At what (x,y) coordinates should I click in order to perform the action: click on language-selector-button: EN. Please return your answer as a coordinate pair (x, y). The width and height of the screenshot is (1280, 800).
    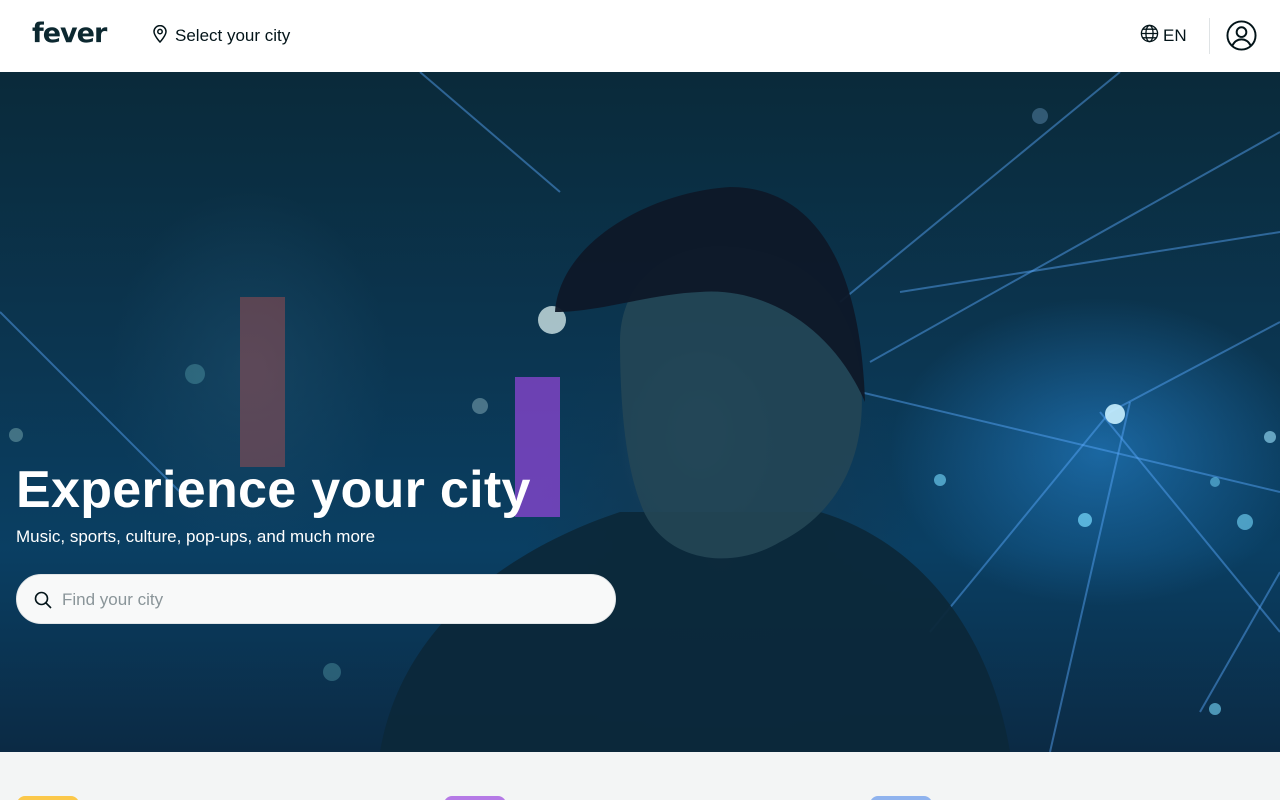
    Looking at the image, I should click on (1163, 36).